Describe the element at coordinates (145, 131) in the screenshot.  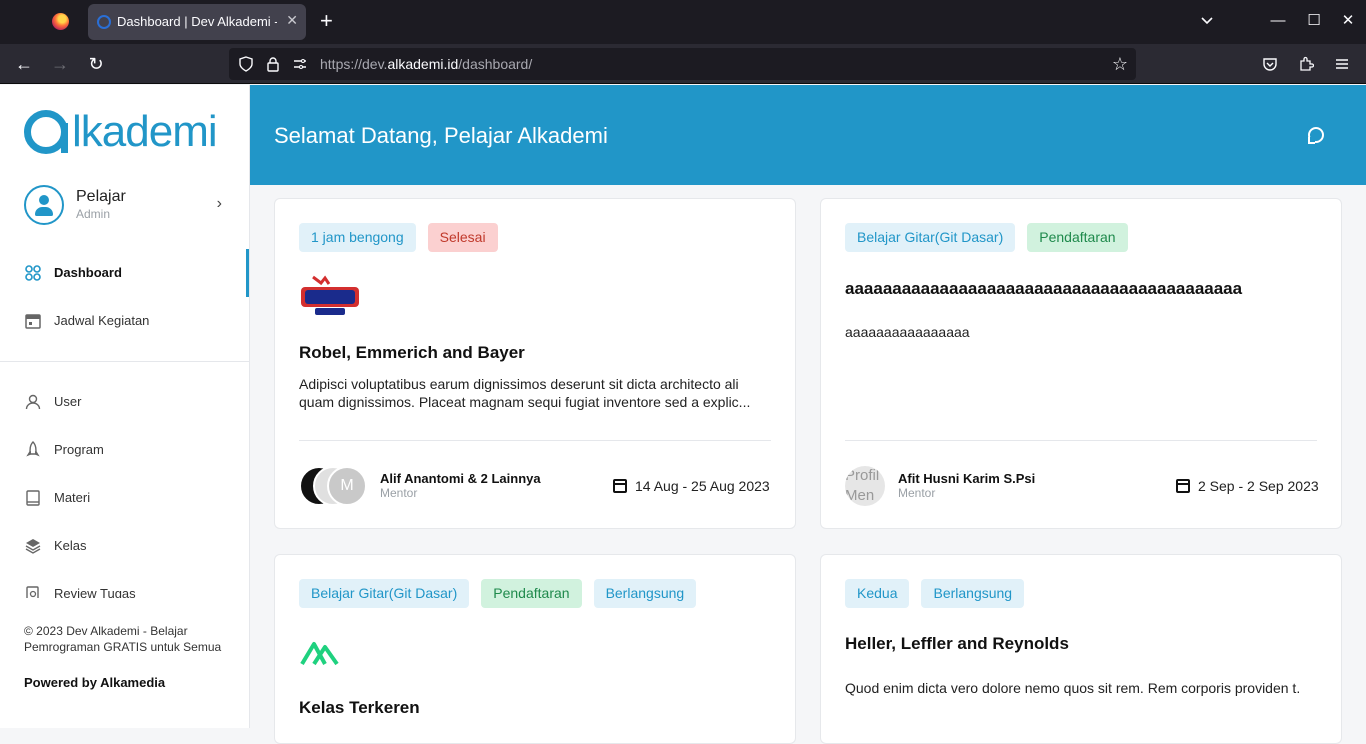
I see `logo-text: lkademi` at that location.